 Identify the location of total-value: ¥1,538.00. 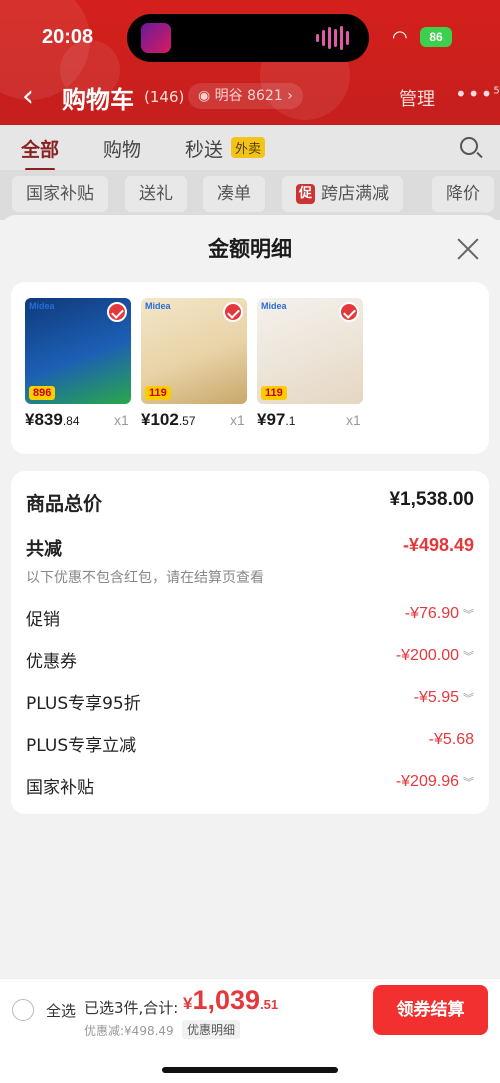
(431, 499).